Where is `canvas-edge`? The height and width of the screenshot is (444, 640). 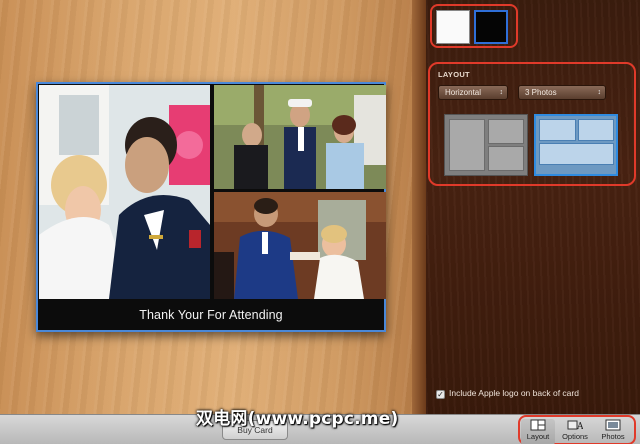
canvas-edge is located at coordinates (419, 207).